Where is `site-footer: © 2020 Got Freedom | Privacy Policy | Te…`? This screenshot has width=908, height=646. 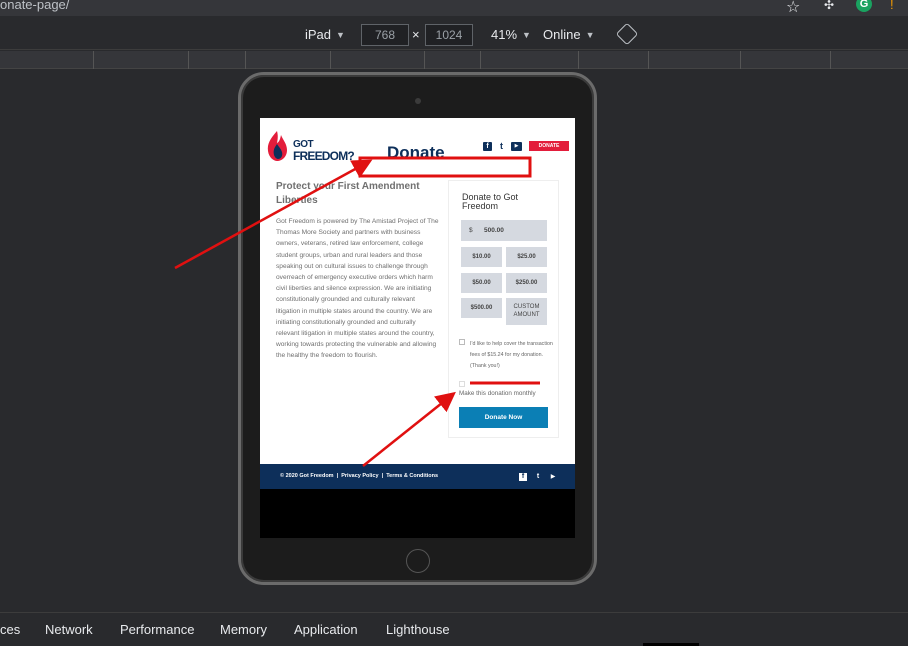
site-footer: © 2020 Got Freedom | Privacy Policy | Te… is located at coordinates (417, 476).